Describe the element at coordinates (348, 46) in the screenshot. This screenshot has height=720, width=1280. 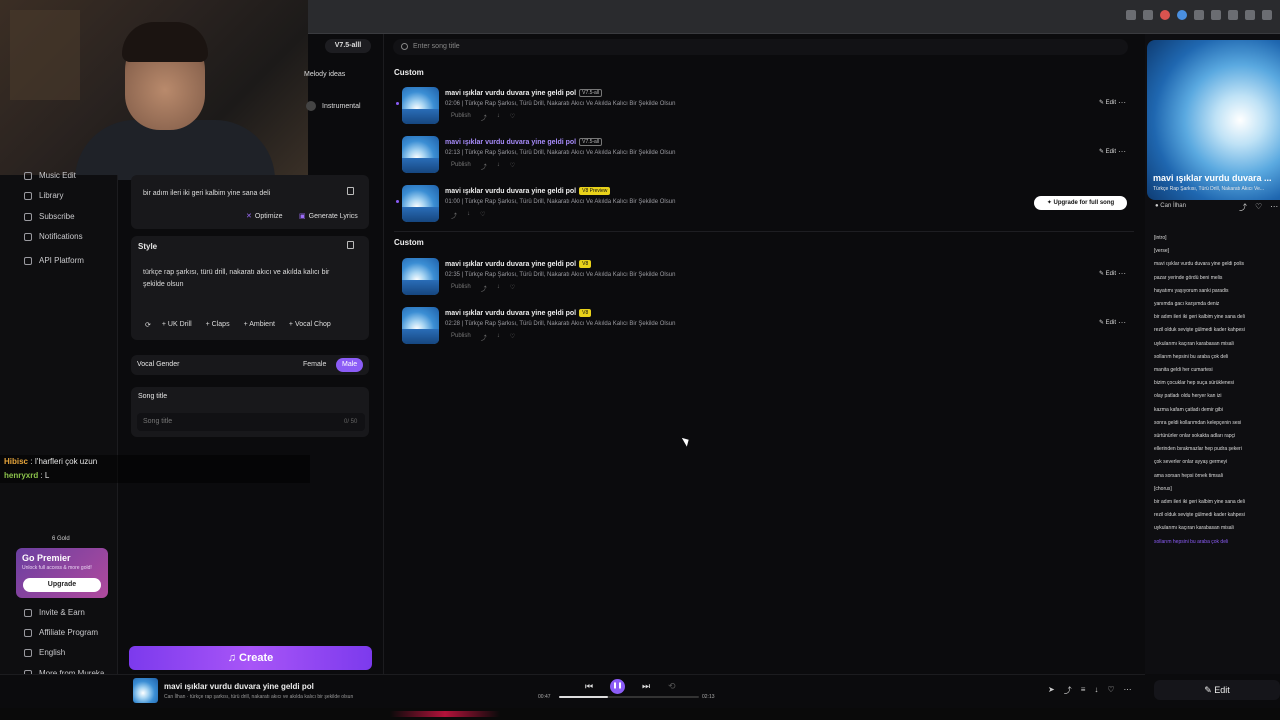
I see `model-selector: V7.5-alll` at that location.